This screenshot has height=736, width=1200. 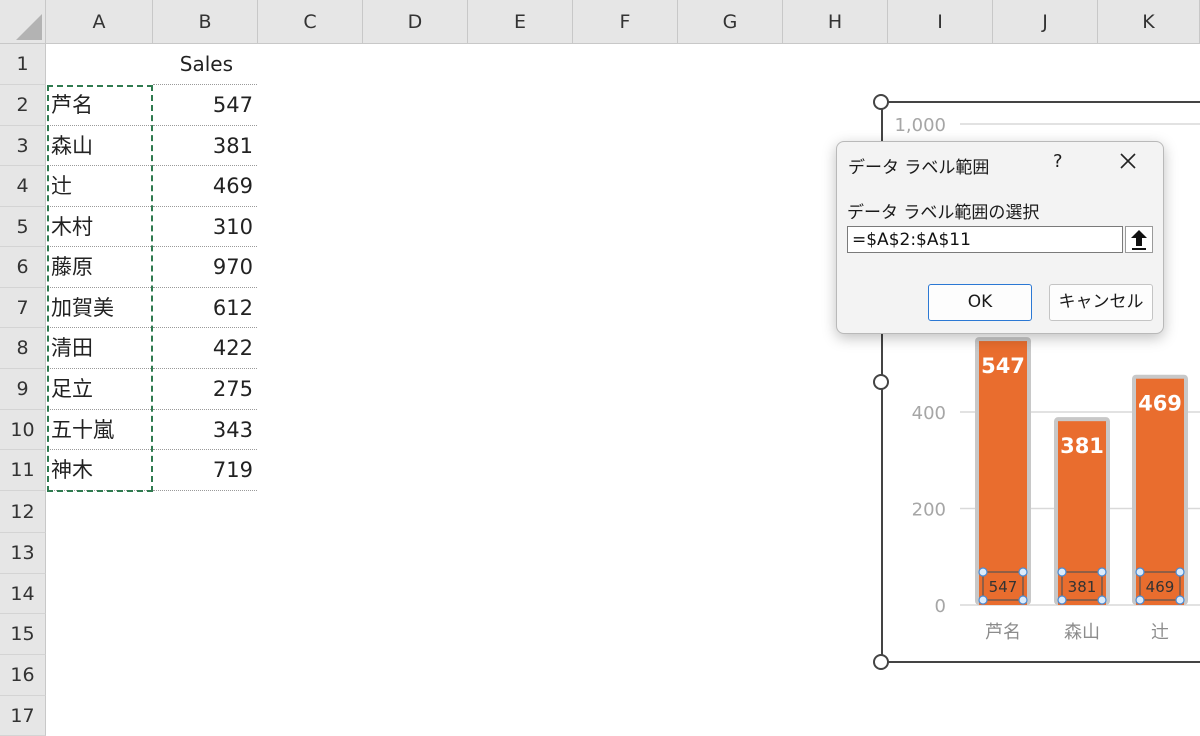 I want to click on bar-value-label: 469, so click(x=1160, y=404).